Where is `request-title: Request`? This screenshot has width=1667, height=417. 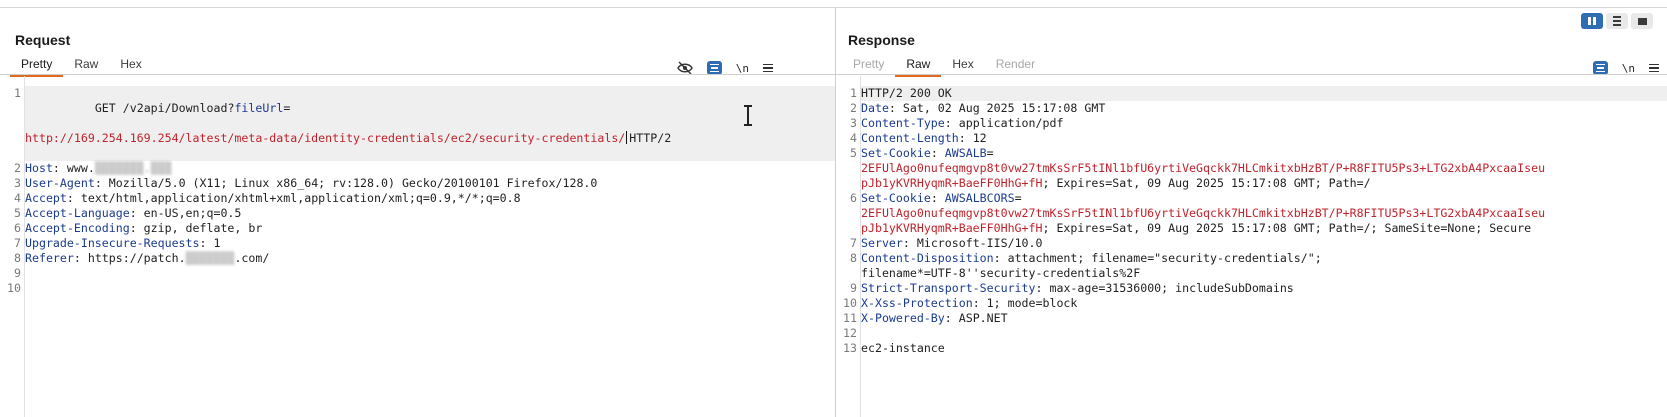
request-title: Request is located at coordinates (43, 40).